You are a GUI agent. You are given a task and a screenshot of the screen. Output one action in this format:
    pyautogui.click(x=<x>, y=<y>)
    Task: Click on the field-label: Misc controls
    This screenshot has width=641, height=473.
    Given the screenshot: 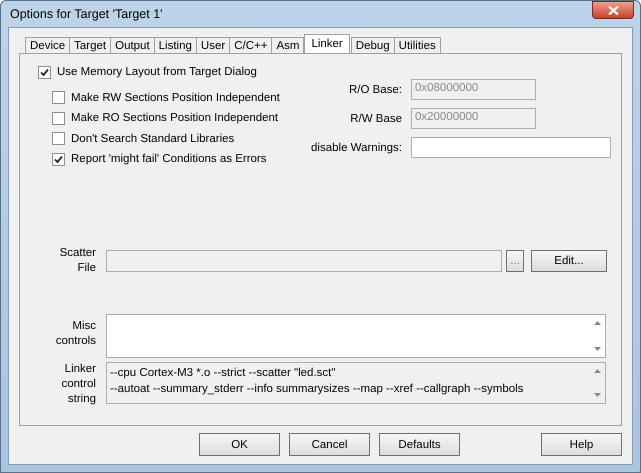 What is the action you would take?
    pyautogui.click(x=75, y=333)
    